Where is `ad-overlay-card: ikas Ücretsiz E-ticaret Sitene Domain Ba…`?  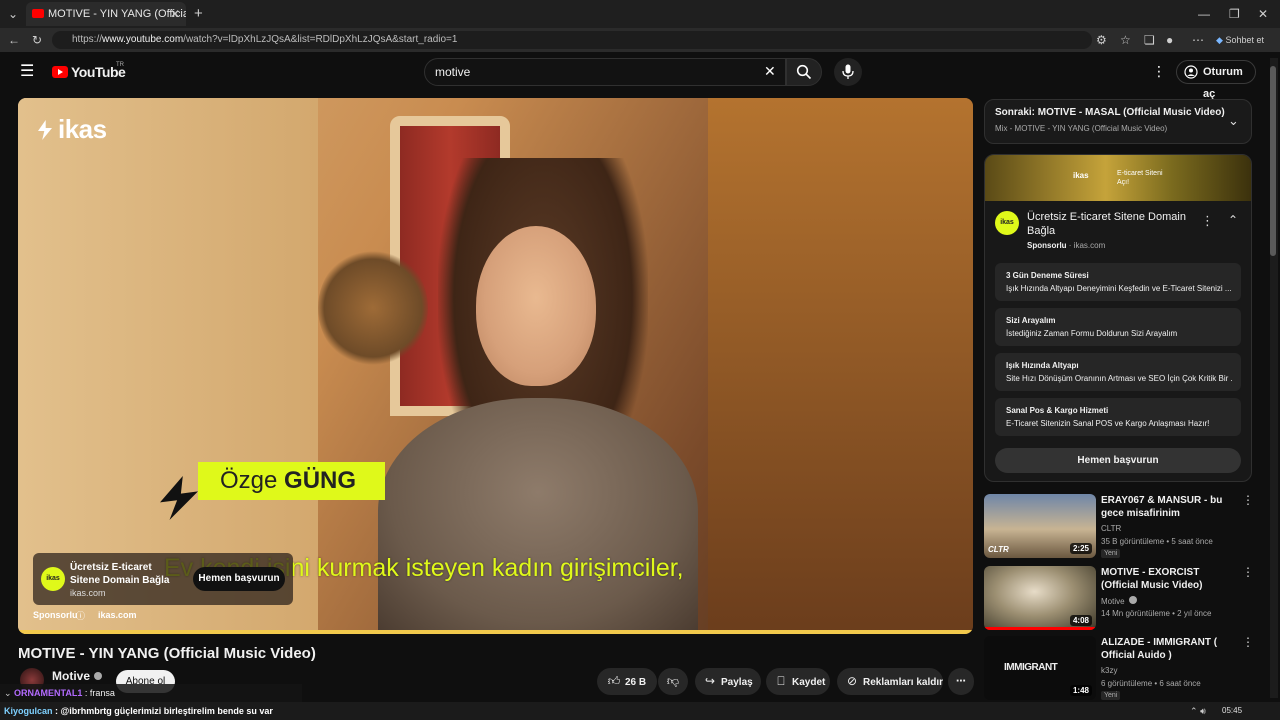
ad-overlay-card: ikas Ücretsiz E-ticaret Sitene Domain Ba… is located at coordinates (163, 579).